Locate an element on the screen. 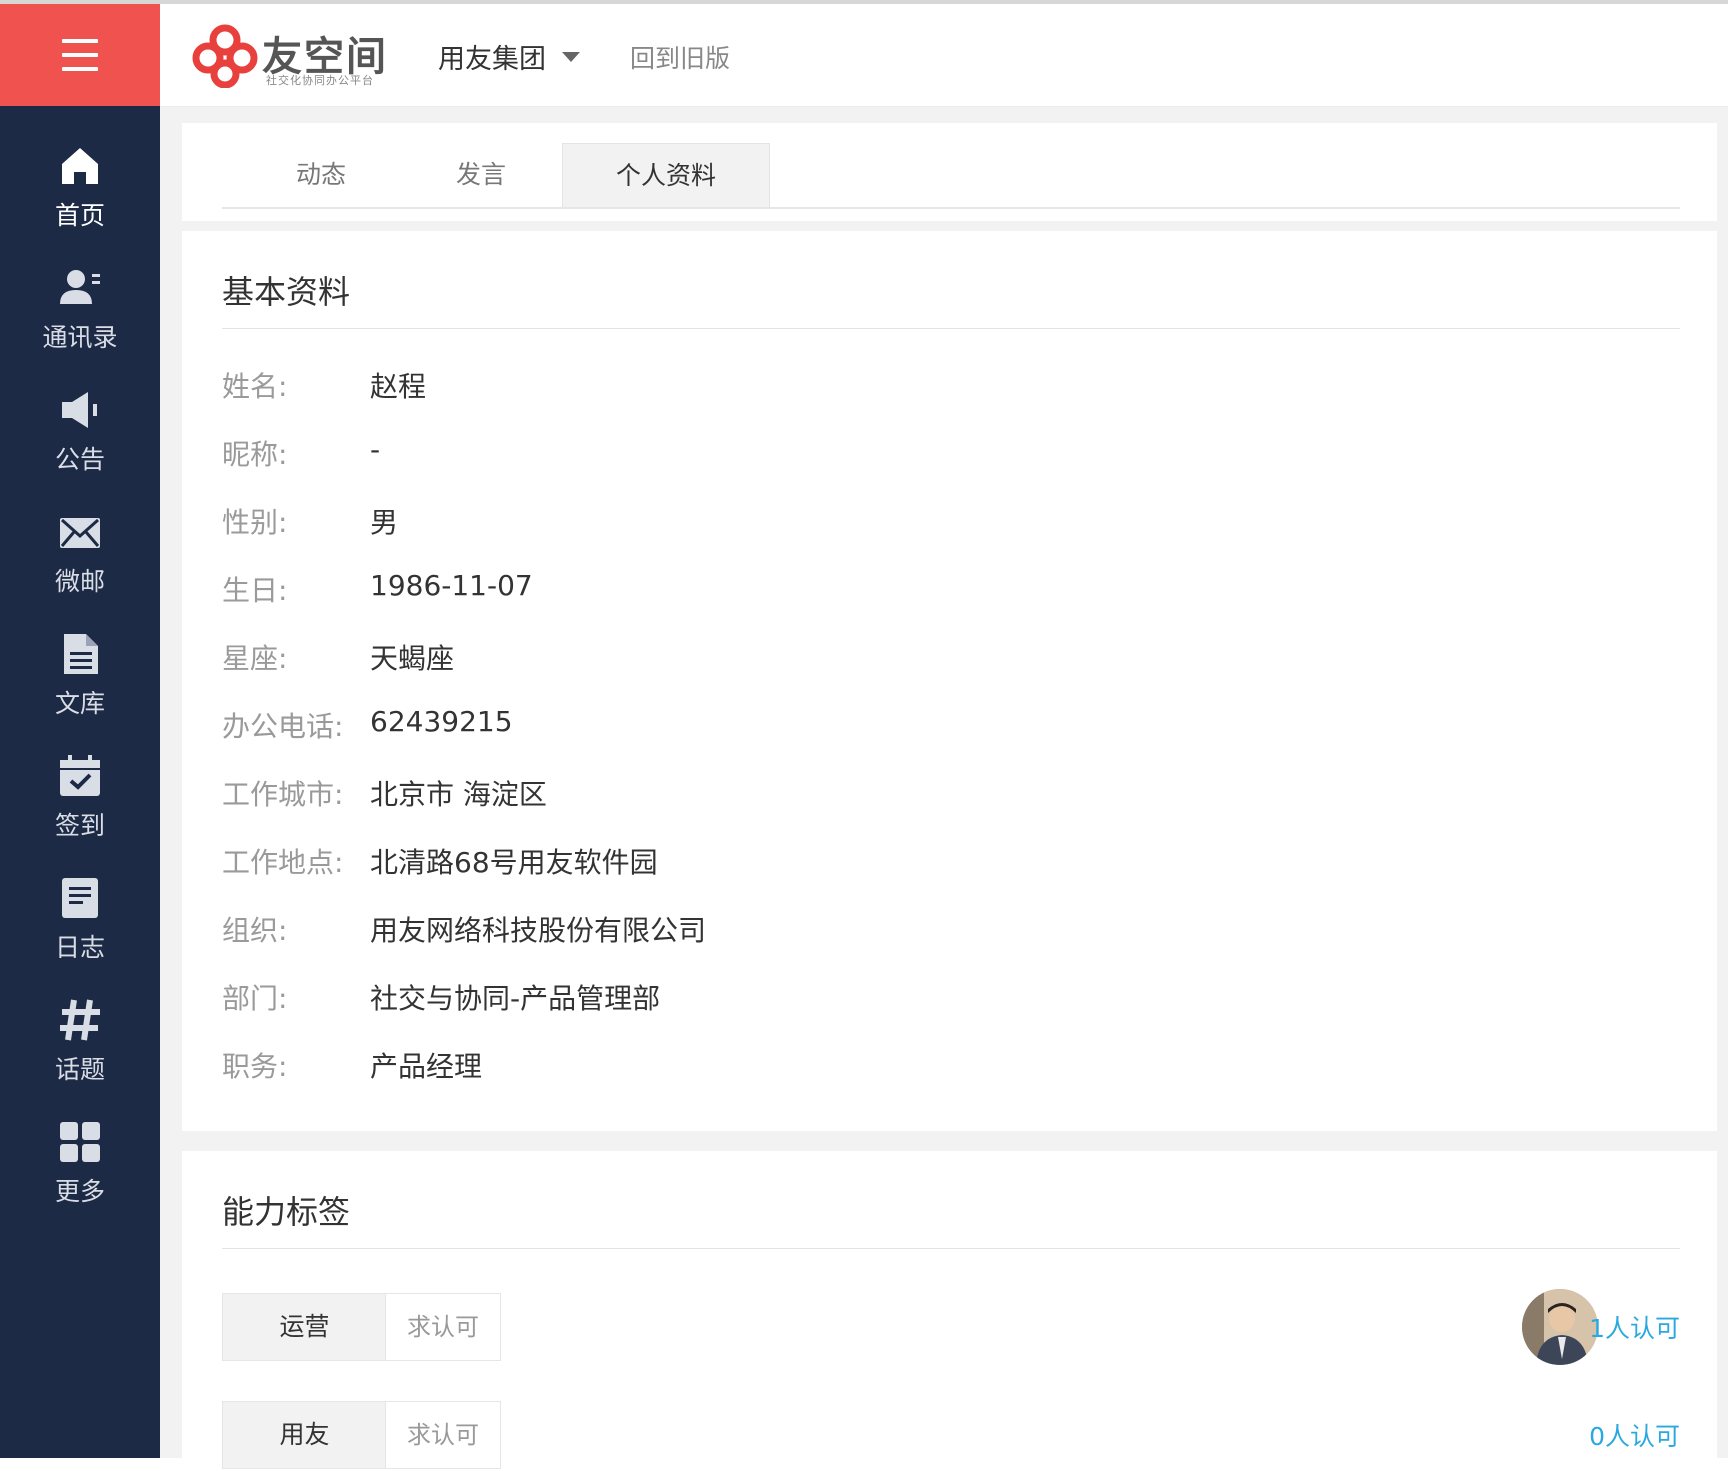 The image size is (1728, 1471). skill-row: 用友 求认可 0人认可 is located at coordinates (951, 1435).